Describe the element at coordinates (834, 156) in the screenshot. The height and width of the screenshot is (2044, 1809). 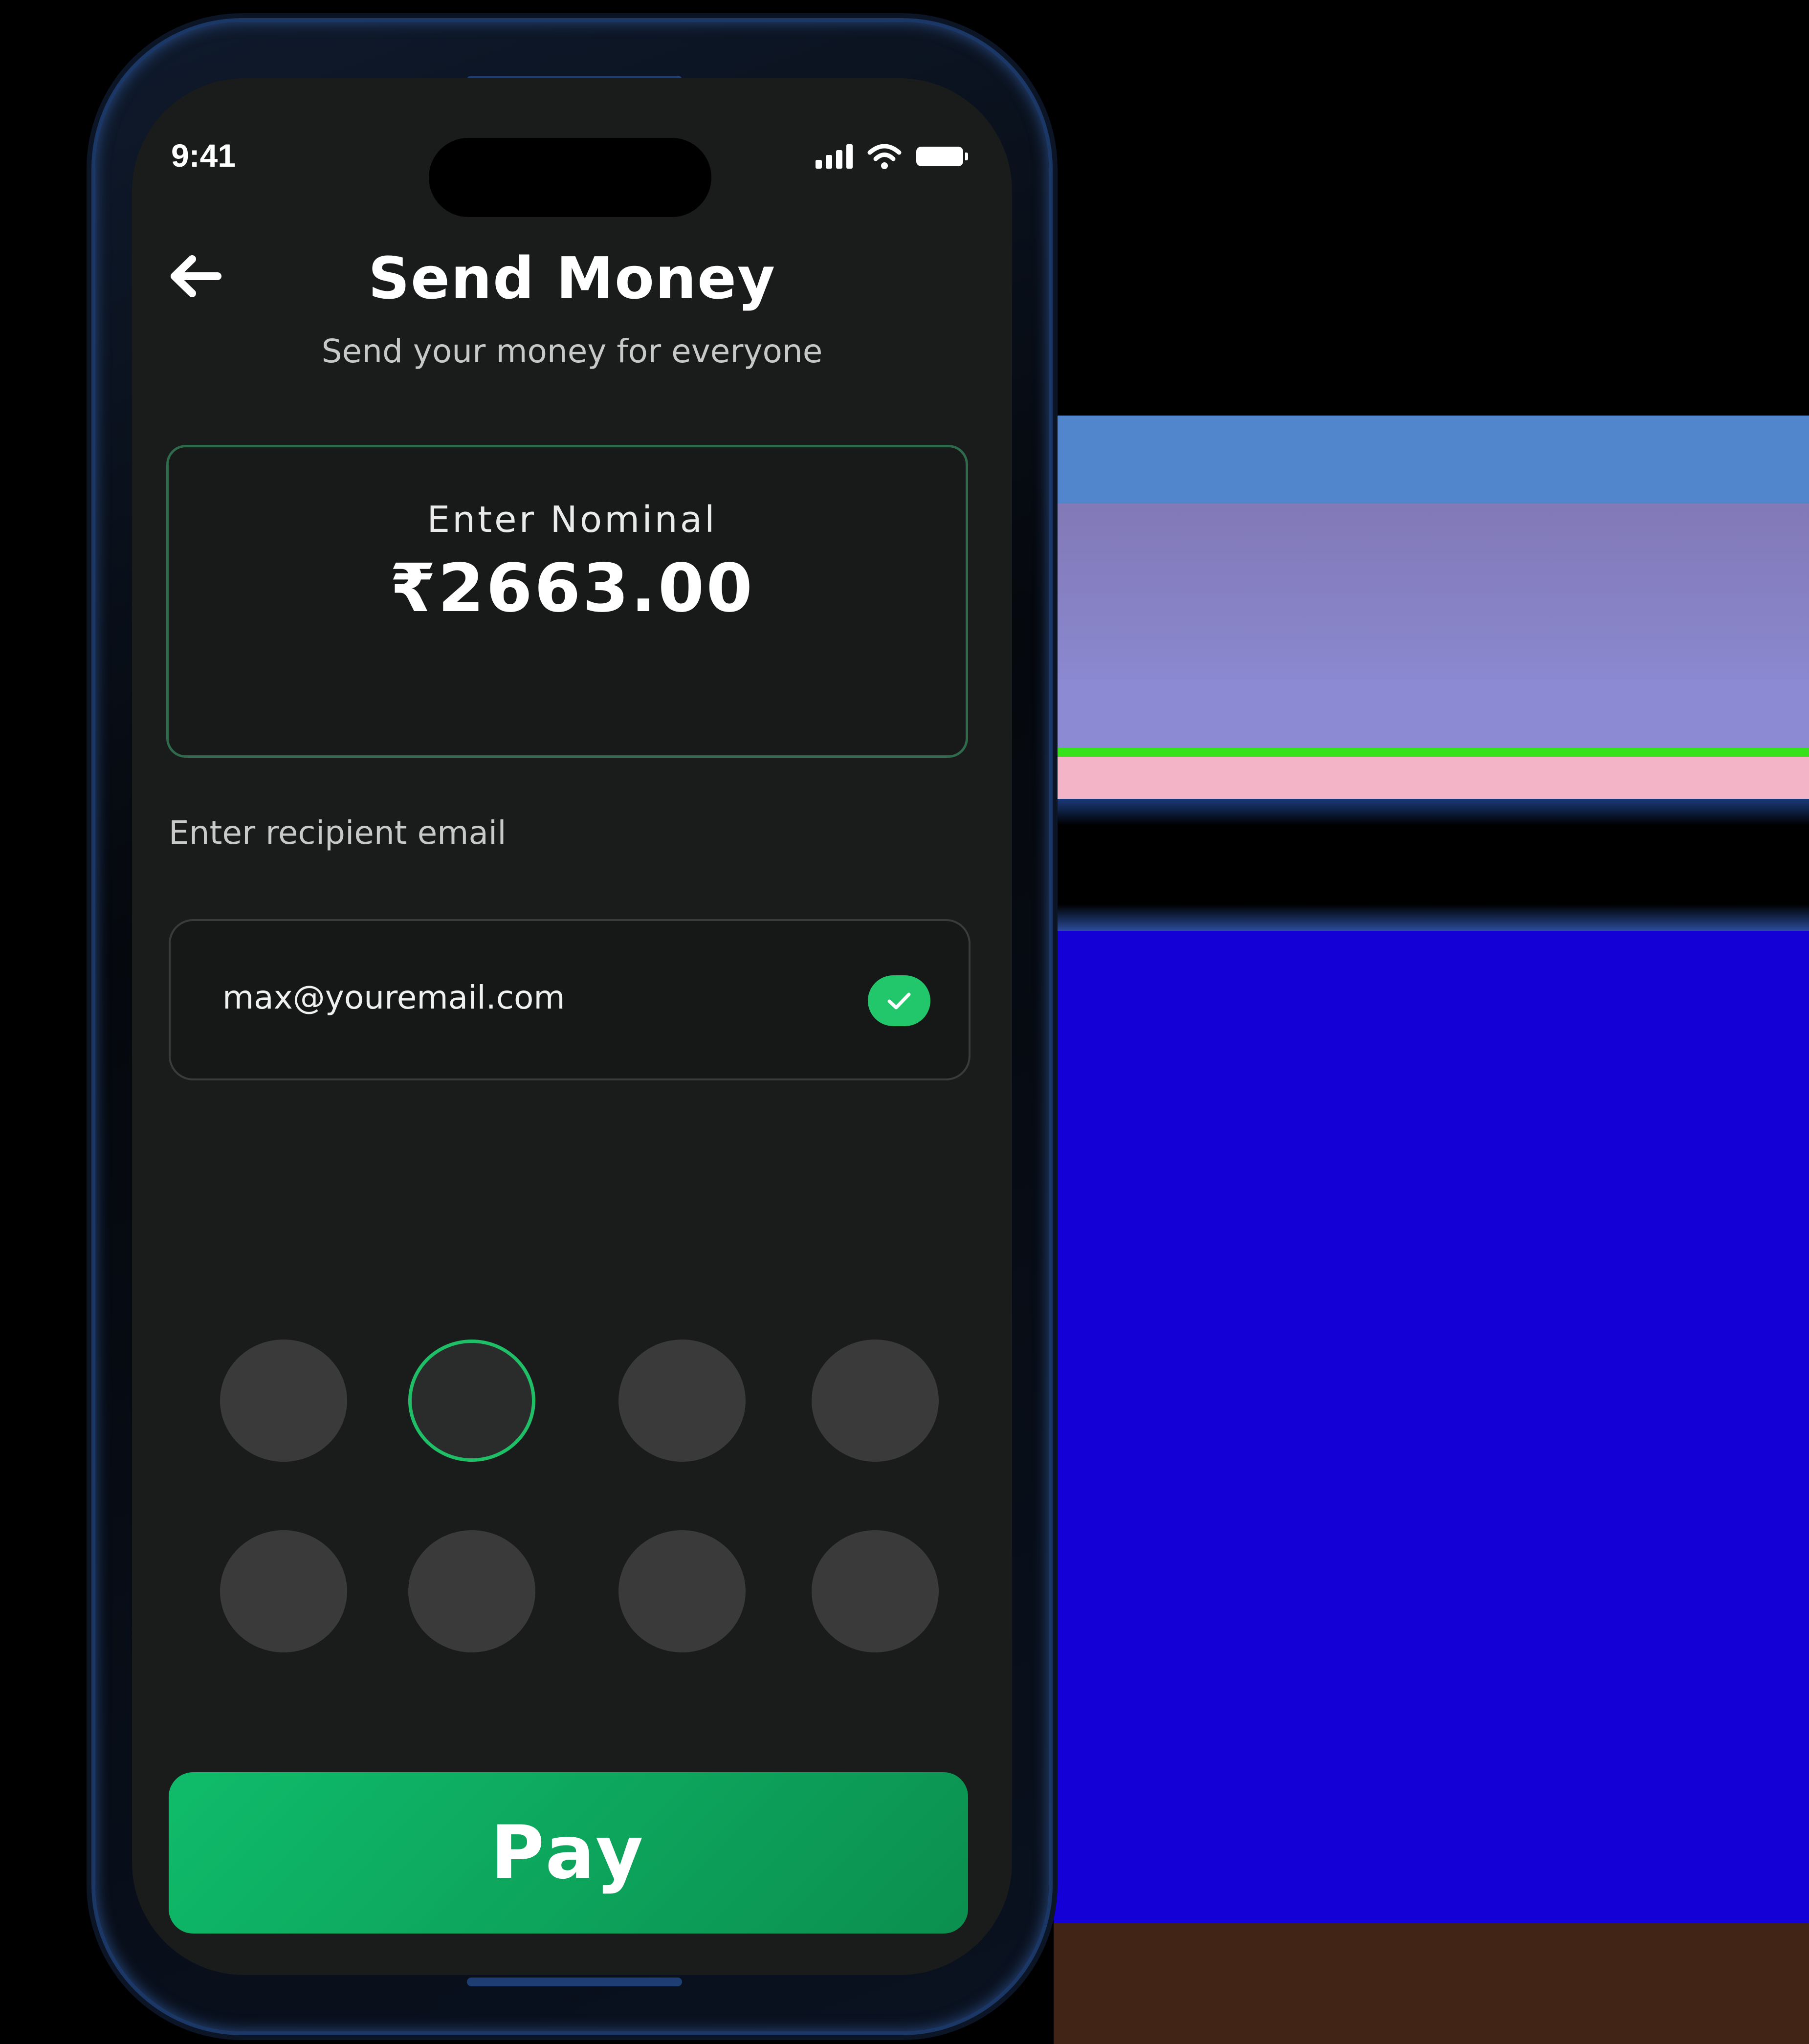
I see `signal-icon` at that location.